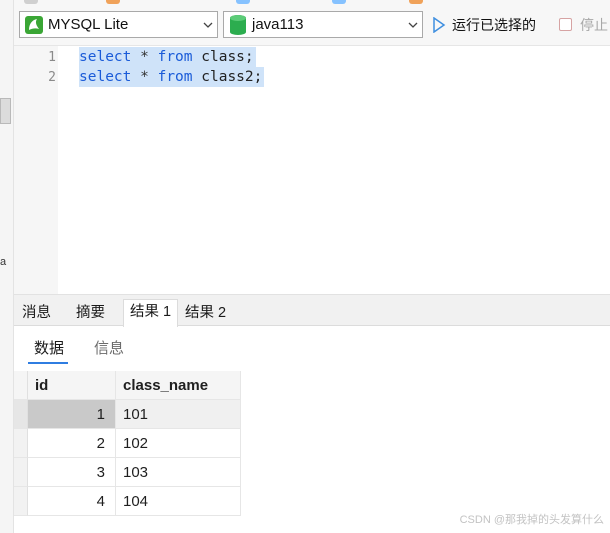  What do you see at coordinates (312, 311) in the screenshot?
I see `result-tab-bar: 消息 摘要 结果 1 结果 2` at bounding box center [312, 311].